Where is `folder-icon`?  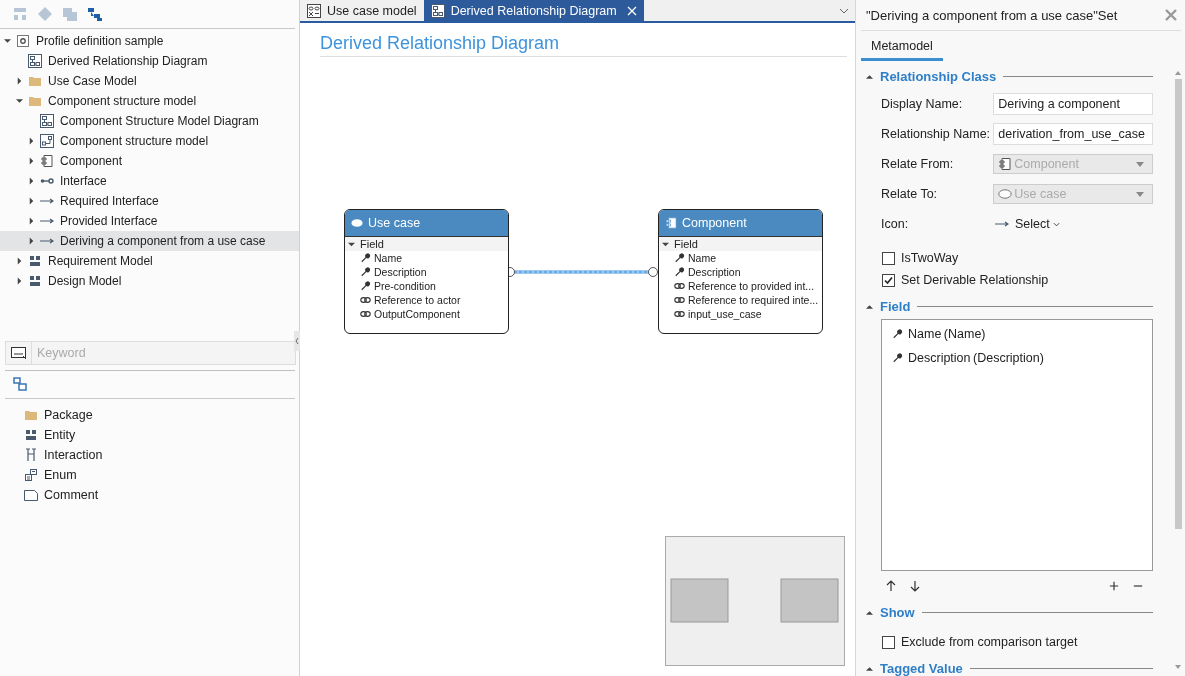 folder-icon is located at coordinates (31, 415).